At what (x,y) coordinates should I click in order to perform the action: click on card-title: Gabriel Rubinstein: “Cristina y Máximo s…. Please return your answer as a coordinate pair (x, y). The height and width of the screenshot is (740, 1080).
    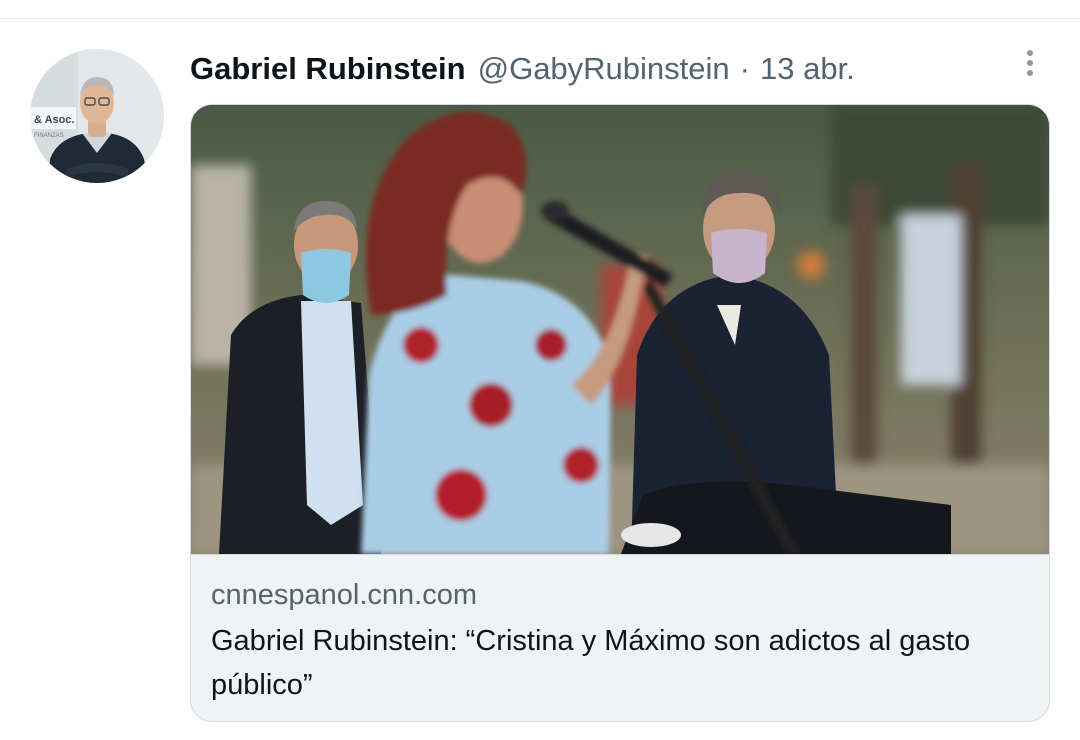
    Looking at the image, I should click on (591, 663).